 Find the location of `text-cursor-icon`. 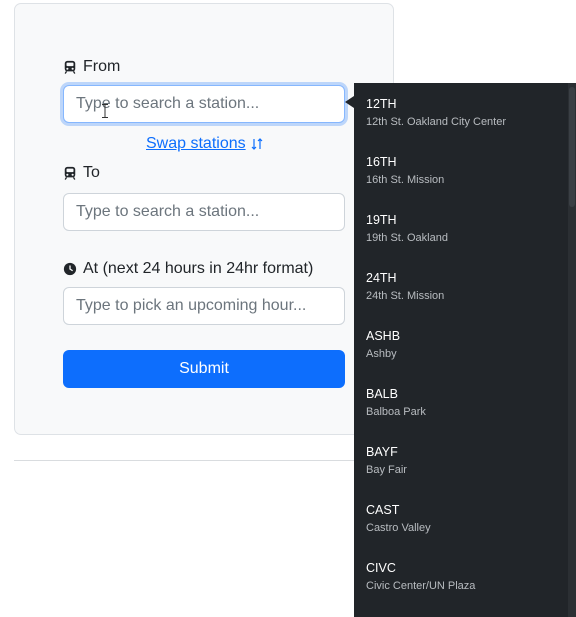

text-cursor-icon is located at coordinates (105, 111).